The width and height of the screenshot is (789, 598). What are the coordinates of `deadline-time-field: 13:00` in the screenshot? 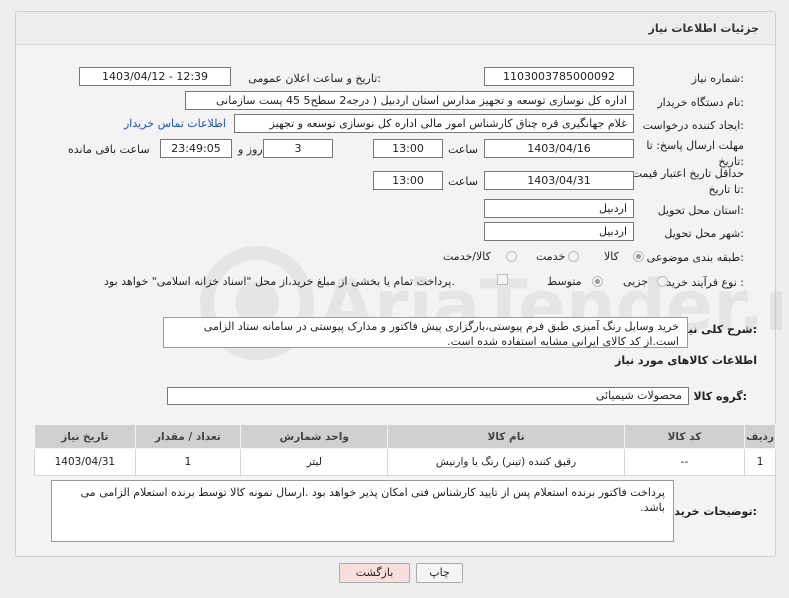 It's located at (408, 148).